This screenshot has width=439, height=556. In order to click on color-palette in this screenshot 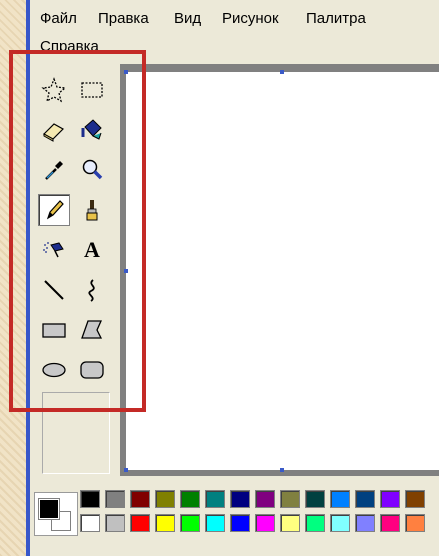, I will do `click(234, 520)`.